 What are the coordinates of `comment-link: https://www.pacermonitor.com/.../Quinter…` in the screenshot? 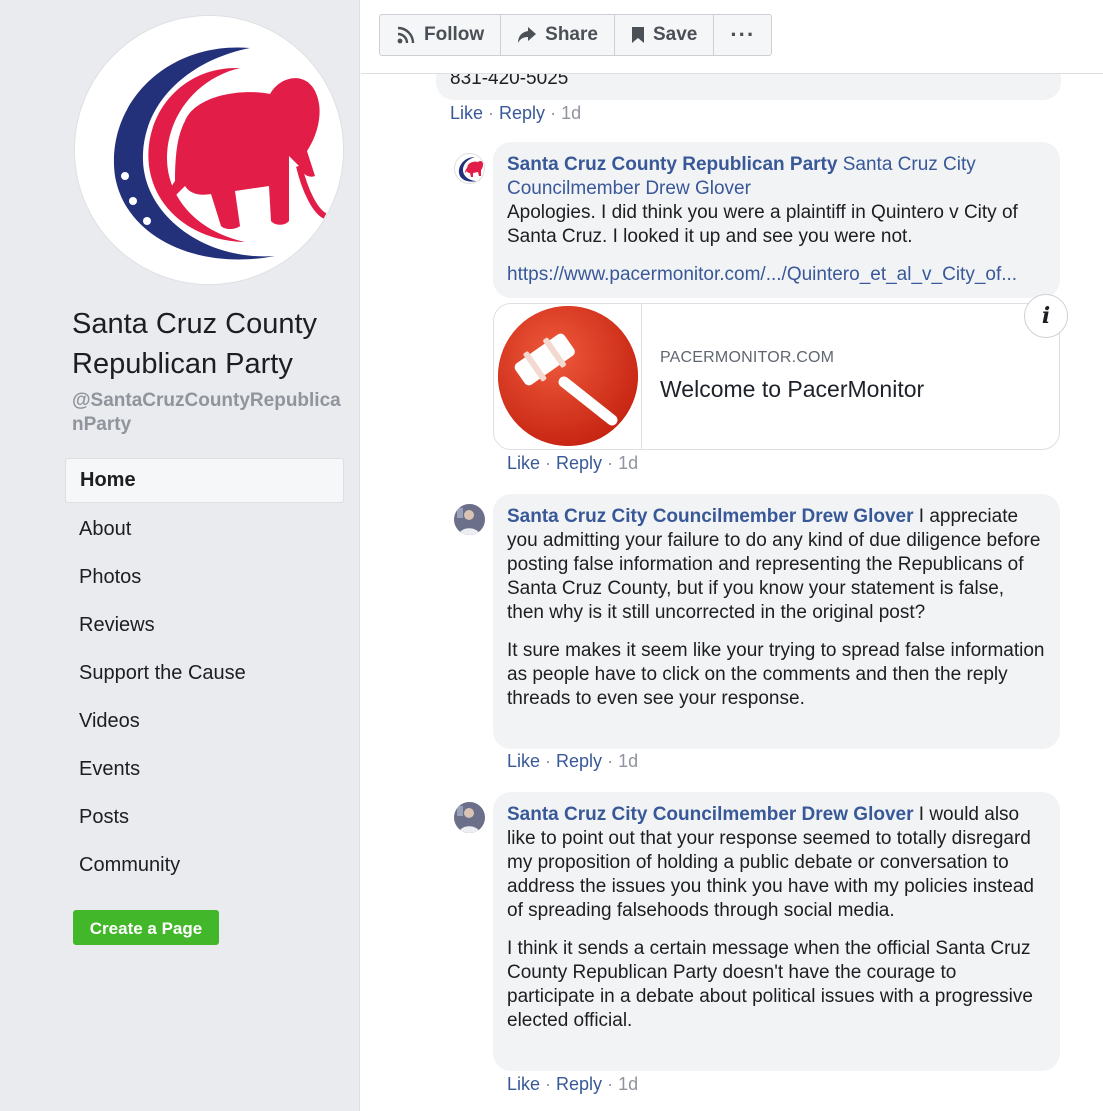 It's located at (776, 275).